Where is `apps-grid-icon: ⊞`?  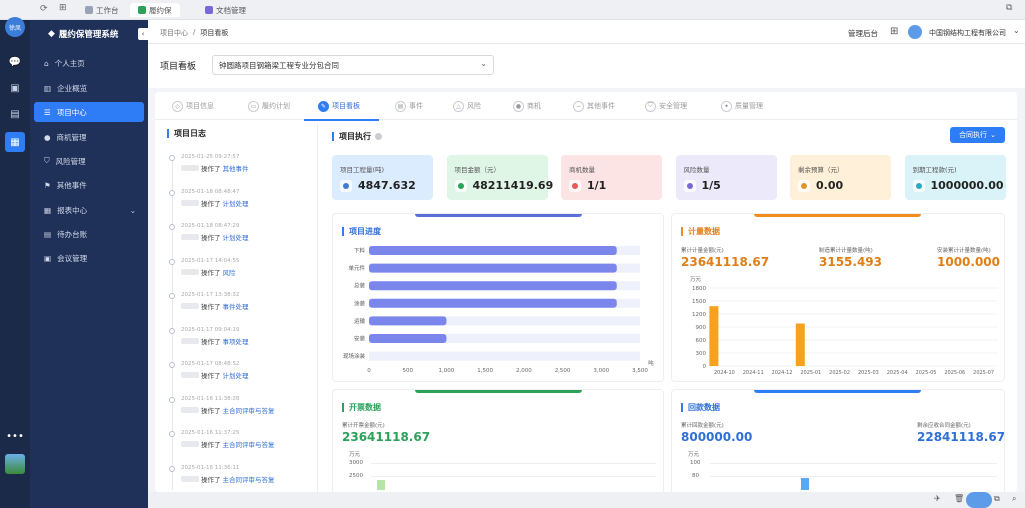 apps-grid-icon: ⊞ is located at coordinates (894, 31).